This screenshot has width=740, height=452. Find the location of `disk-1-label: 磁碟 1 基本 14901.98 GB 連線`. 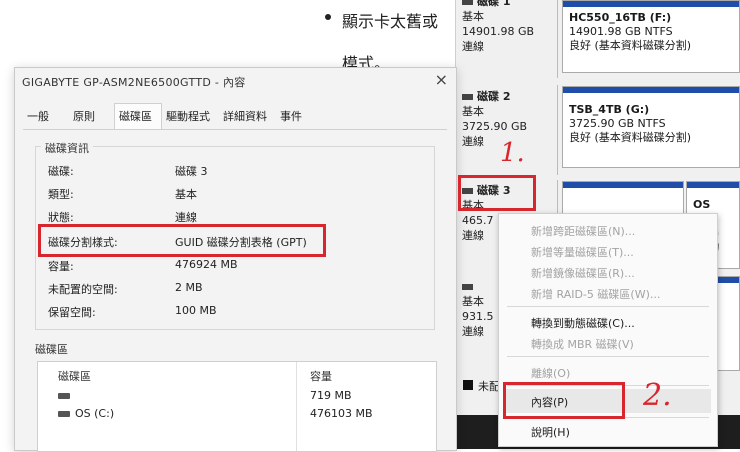

disk-1-label: 磁碟 1 基本 14901.98 GB 連線 is located at coordinates (510, 39).